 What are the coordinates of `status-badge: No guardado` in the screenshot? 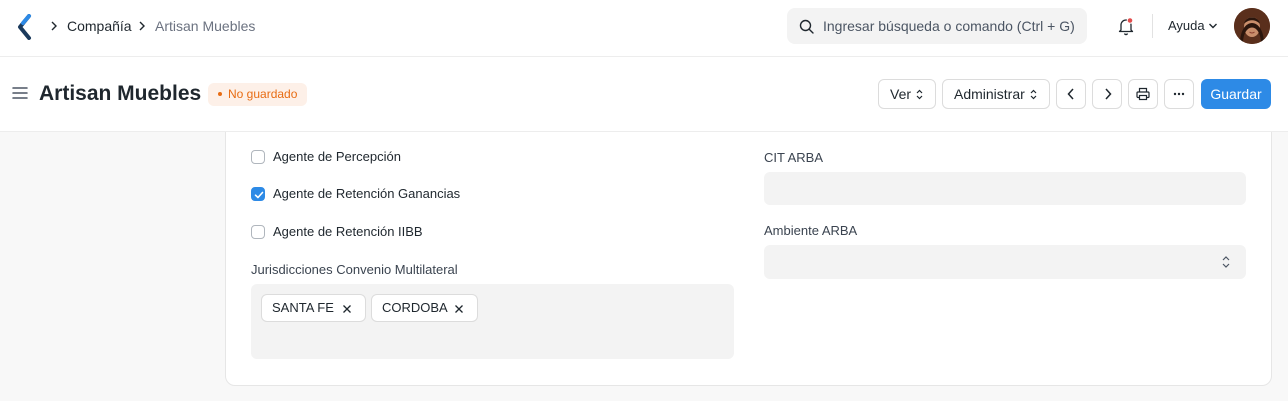 It's located at (258, 94).